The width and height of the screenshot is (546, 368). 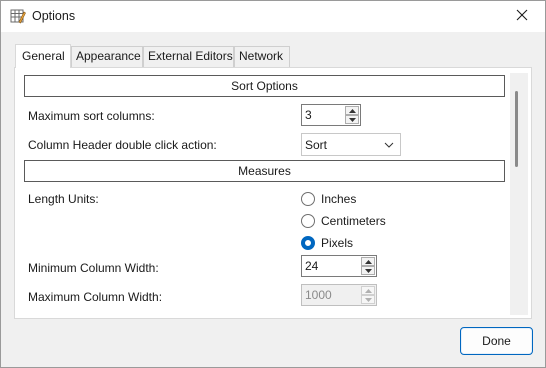 What do you see at coordinates (43, 56) in the screenshot?
I see `tab-general: General` at bounding box center [43, 56].